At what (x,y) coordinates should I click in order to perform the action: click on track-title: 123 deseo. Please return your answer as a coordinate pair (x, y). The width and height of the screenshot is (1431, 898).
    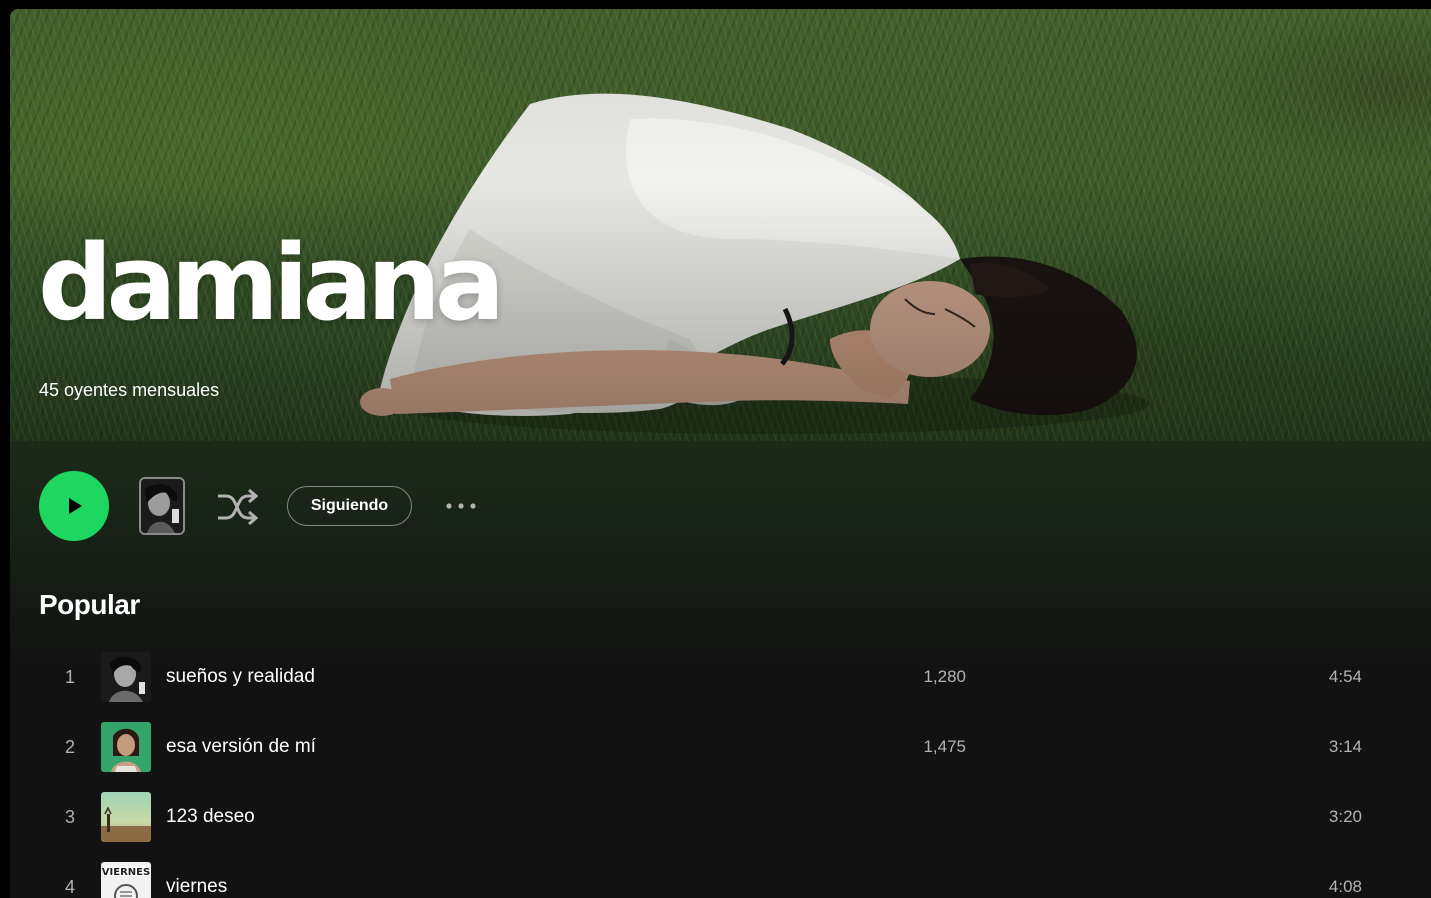
    Looking at the image, I should click on (210, 817).